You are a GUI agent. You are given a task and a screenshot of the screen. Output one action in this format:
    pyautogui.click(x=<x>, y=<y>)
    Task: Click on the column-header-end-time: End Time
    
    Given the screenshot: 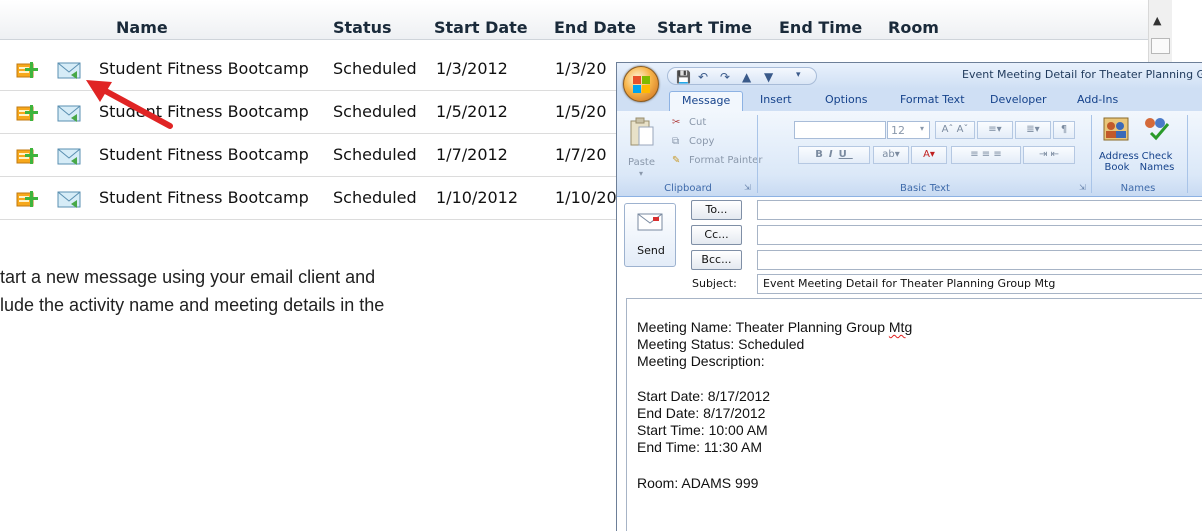 What is the action you would take?
    pyautogui.click(x=820, y=27)
    